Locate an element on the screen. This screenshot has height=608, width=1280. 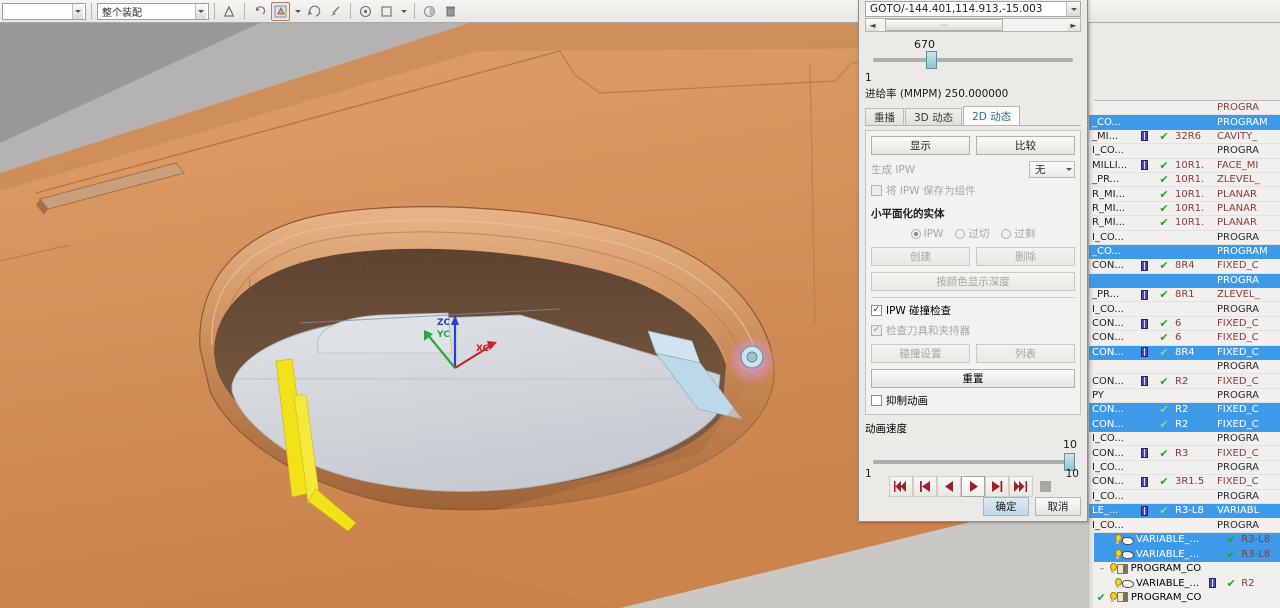
playback-controls is located at coordinates (973, 486).